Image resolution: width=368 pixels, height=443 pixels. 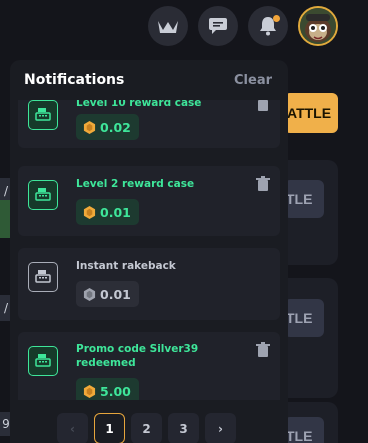 What do you see at coordinates (149, 284) in the screenshot?
I see `notification-item: Instant rakeback 0.01` at bounding box center [149, 284].